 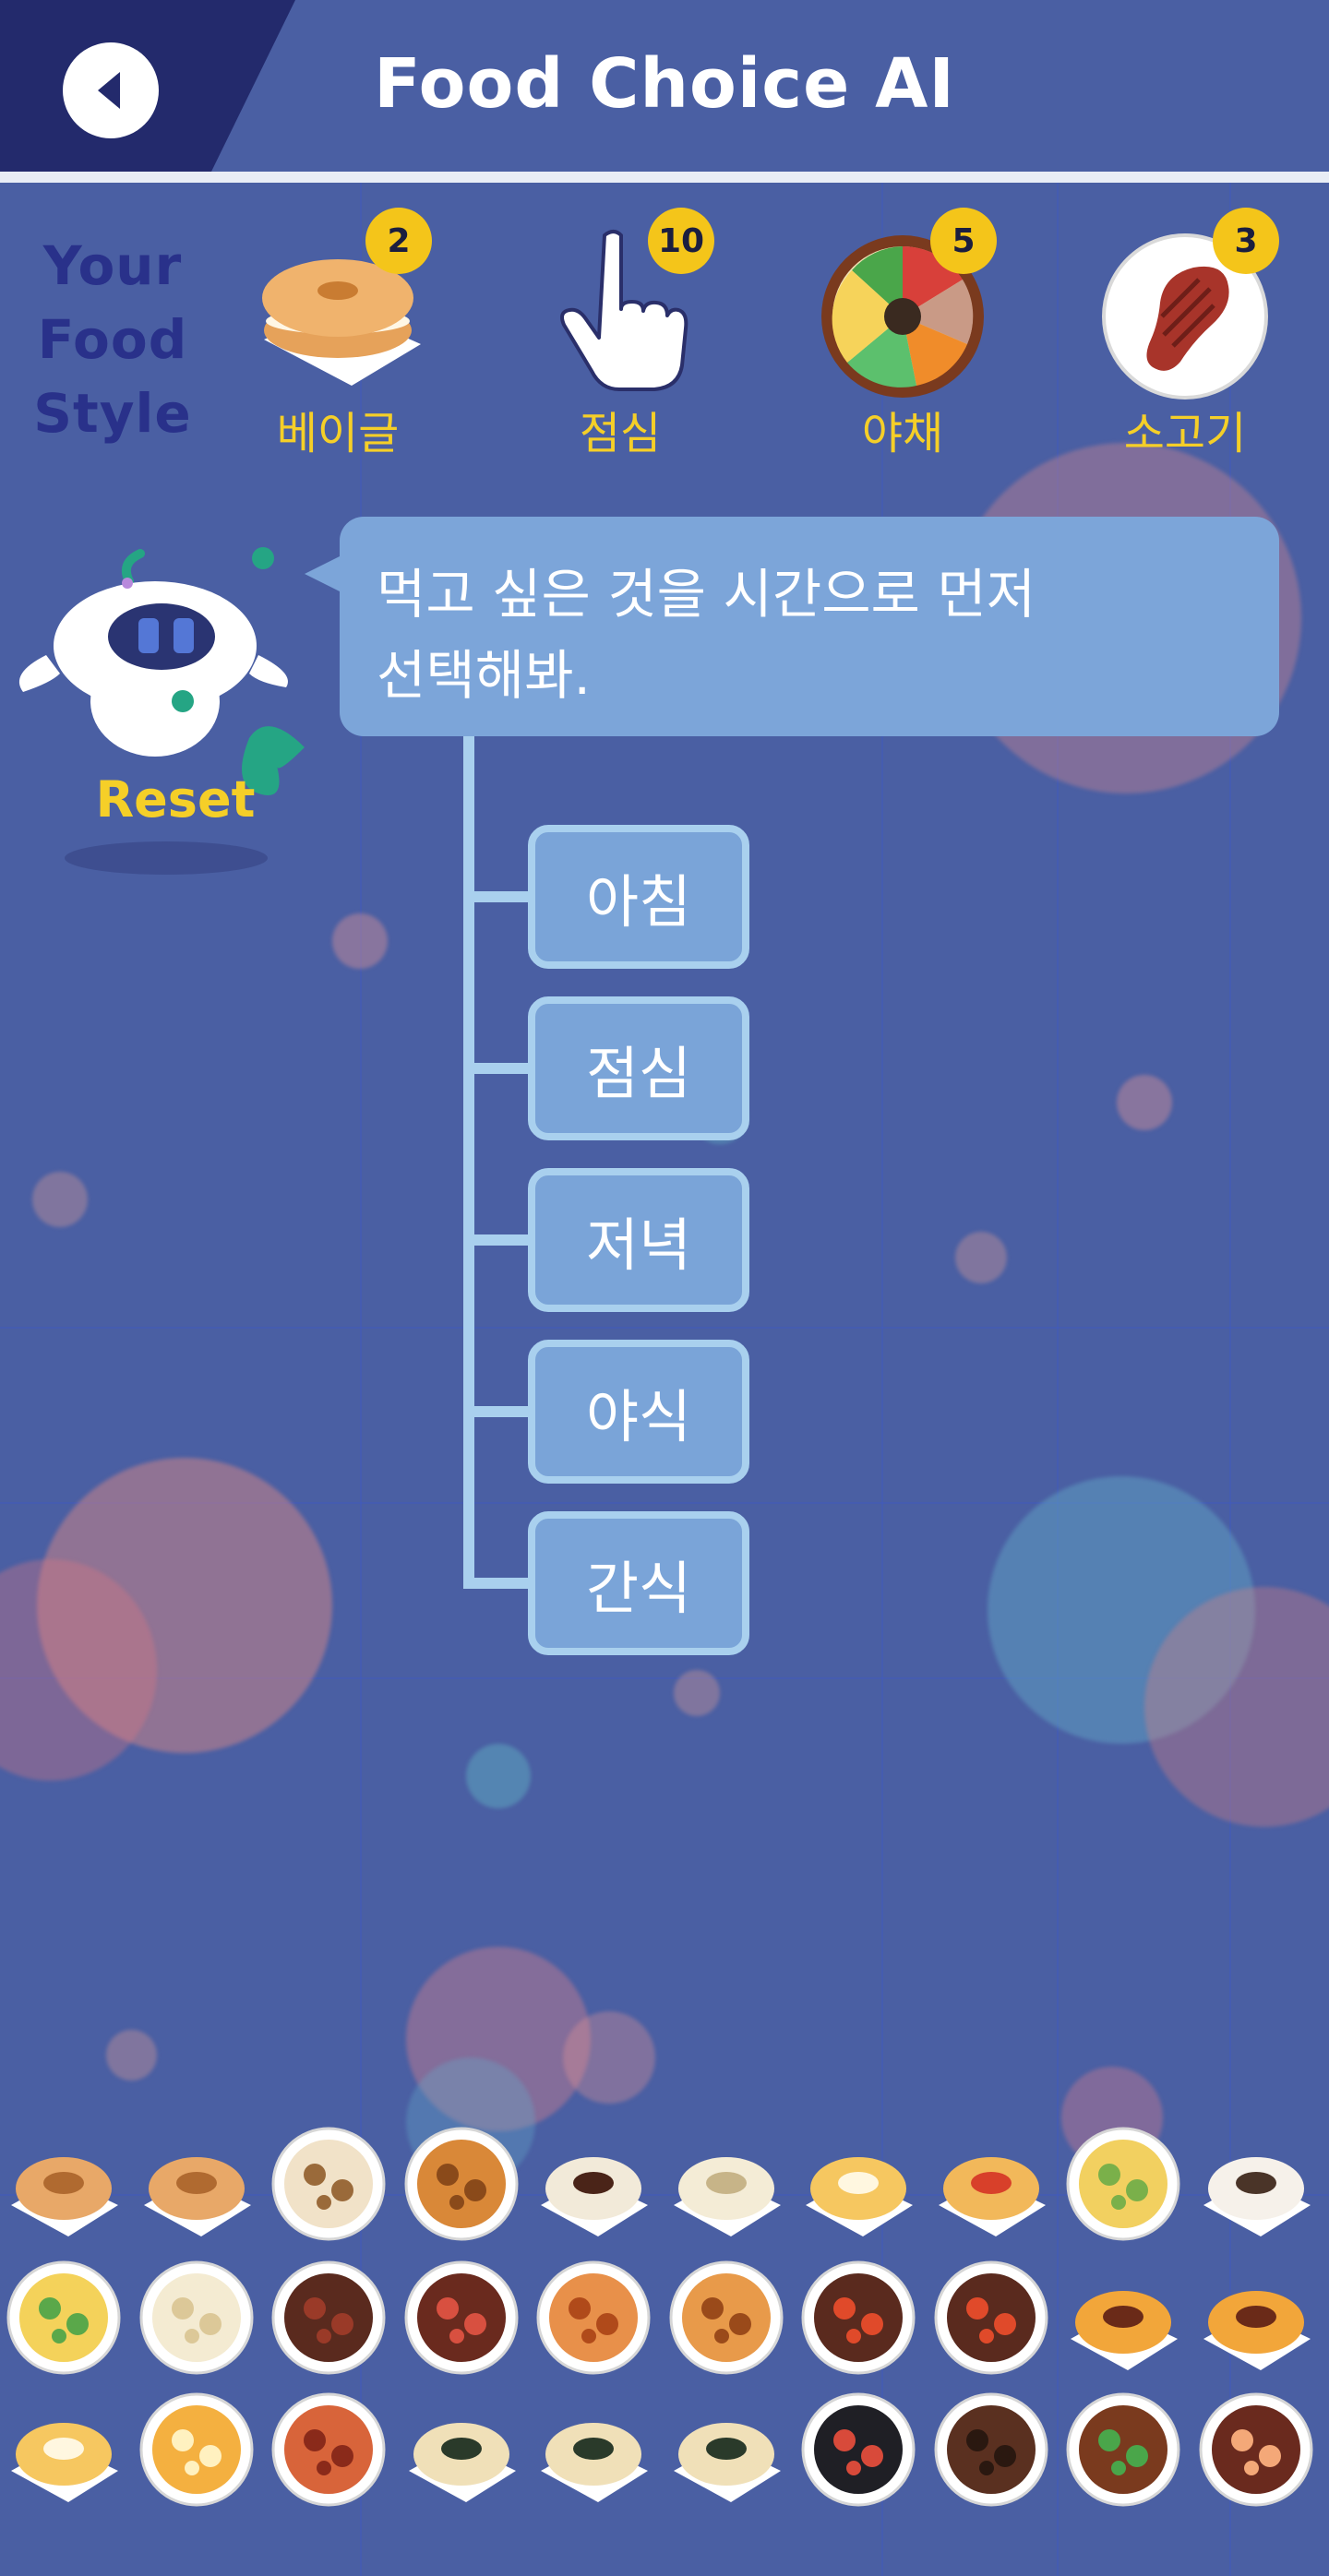 What do you see at coordinates (992, 2196) in the screenshot?
I see `pizza-toast-icon` at bounding box center [992, 2196].